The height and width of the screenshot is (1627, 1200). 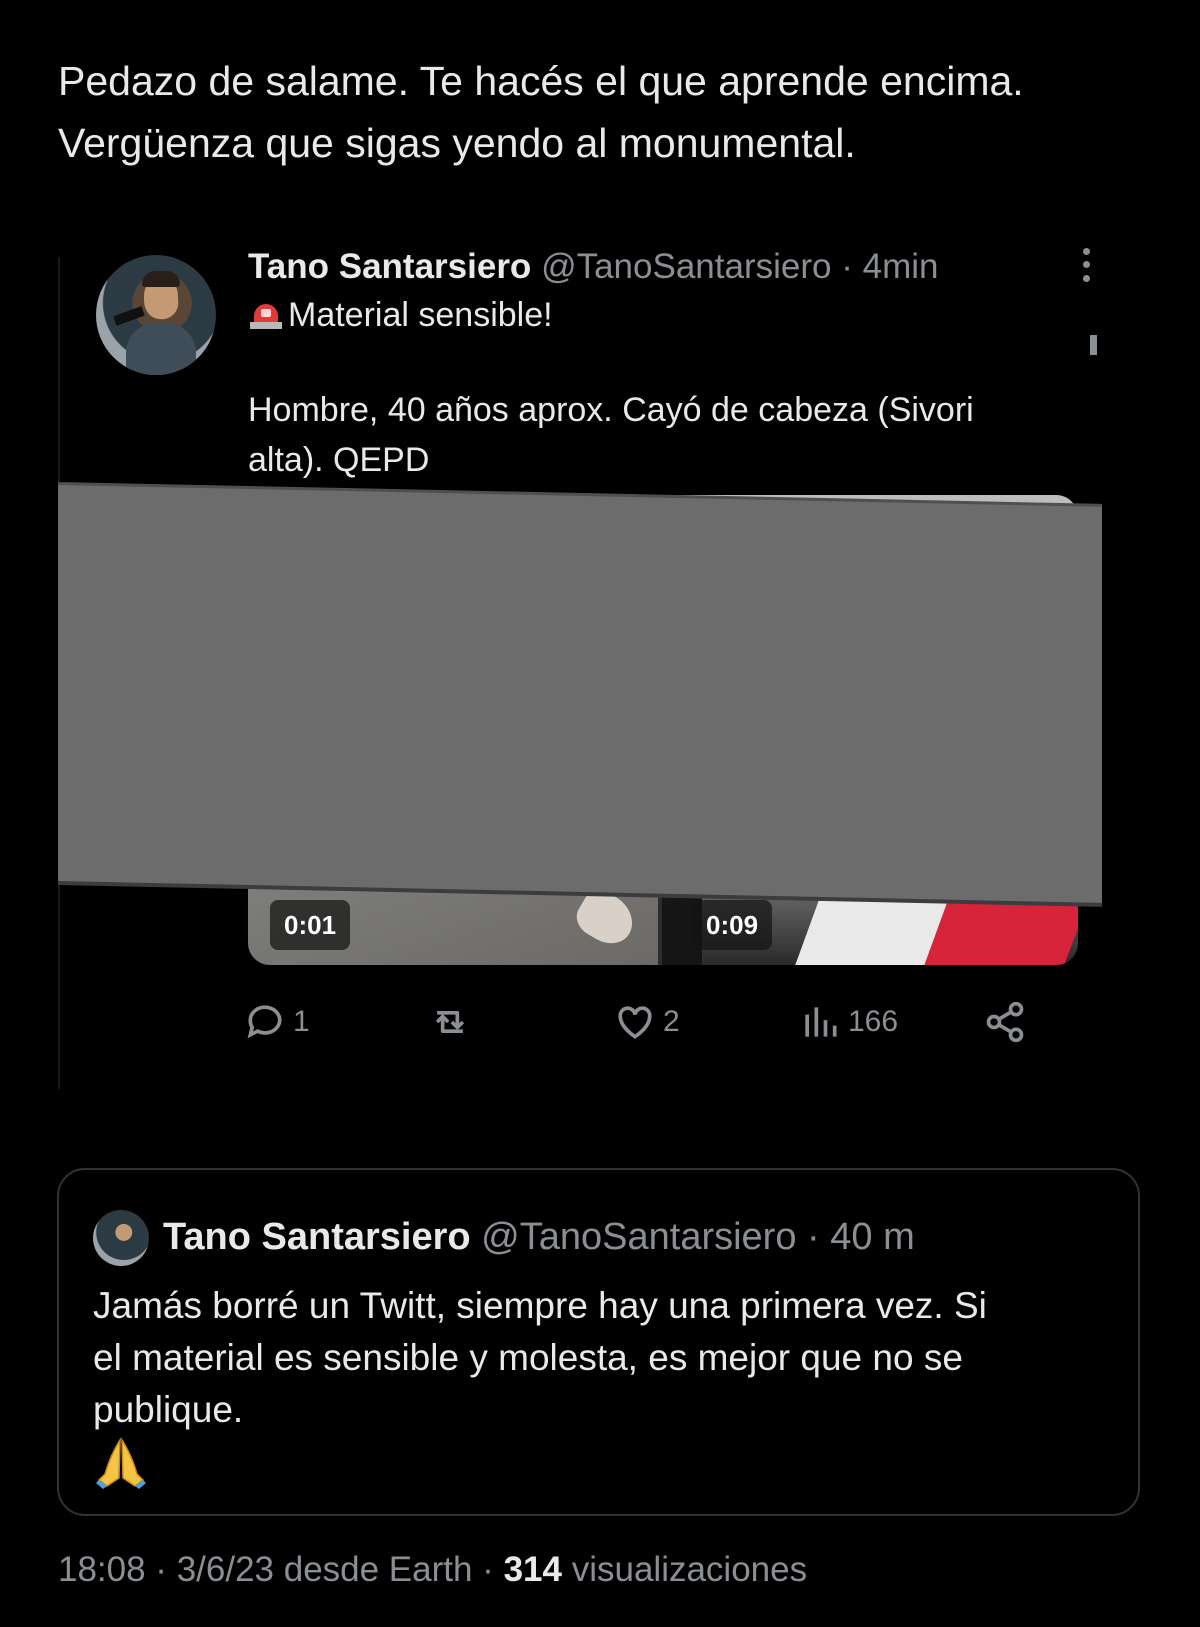 I want to click on tweet-time: · 40 m, so click(x=861, y=1237).